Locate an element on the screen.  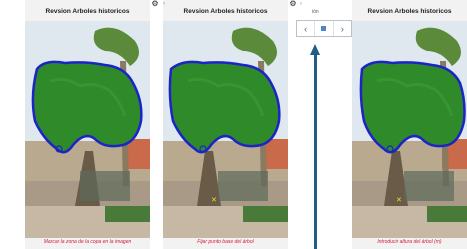
instruction-caption: Introducir altura del árbol (m) is located at coordinates (409, 242).